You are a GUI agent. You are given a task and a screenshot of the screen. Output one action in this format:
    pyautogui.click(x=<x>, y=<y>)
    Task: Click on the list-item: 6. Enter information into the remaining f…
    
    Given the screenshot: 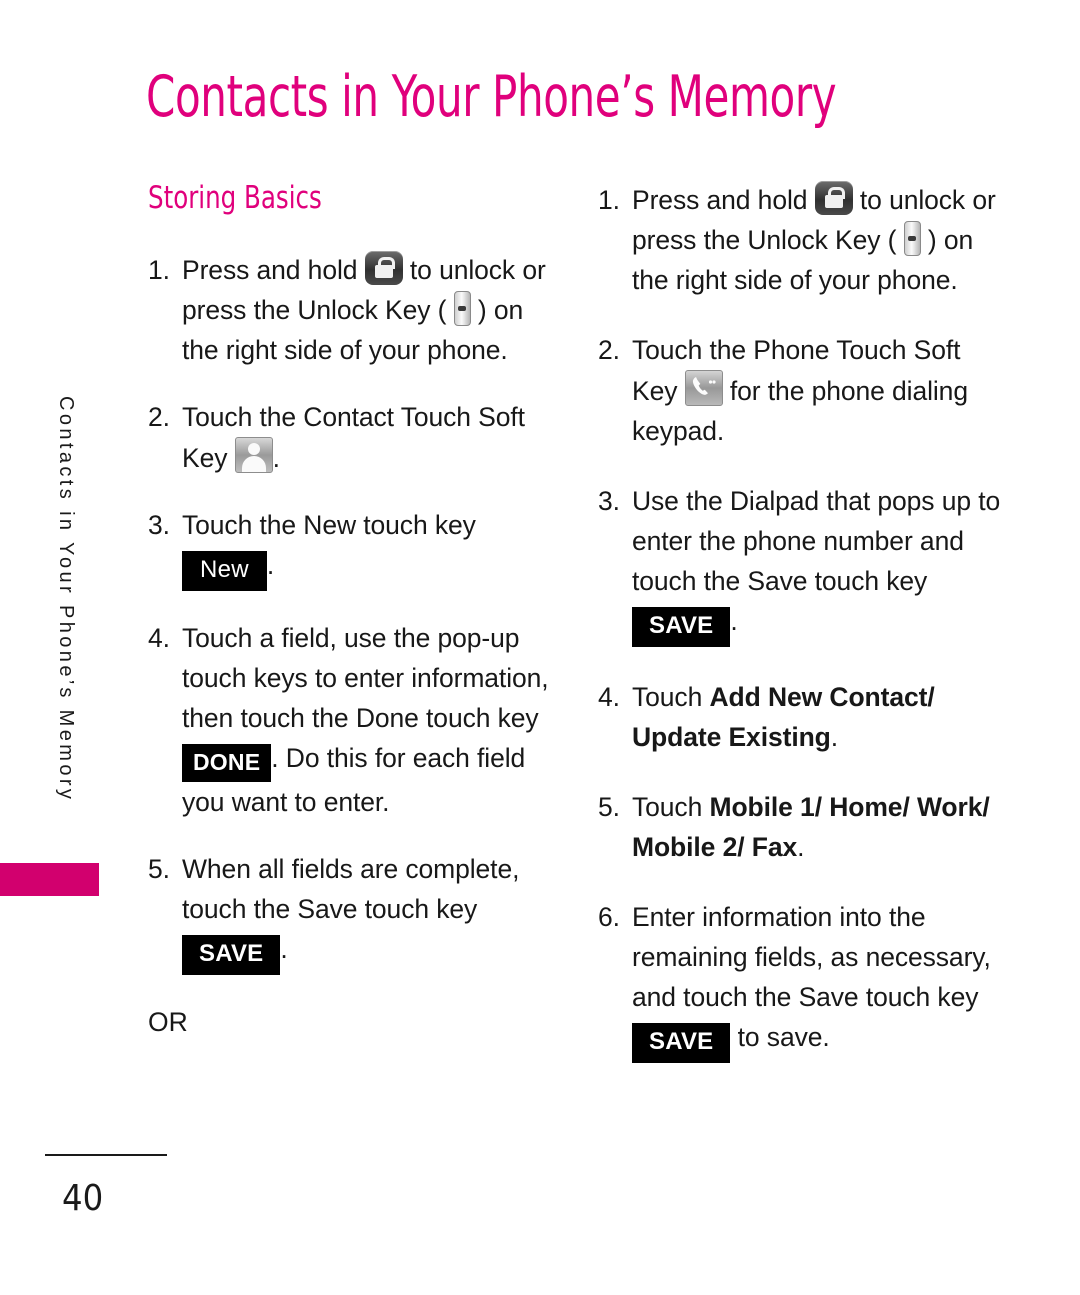 What is the action you would take?
    pyautogui.click(x=803, y=980)
    